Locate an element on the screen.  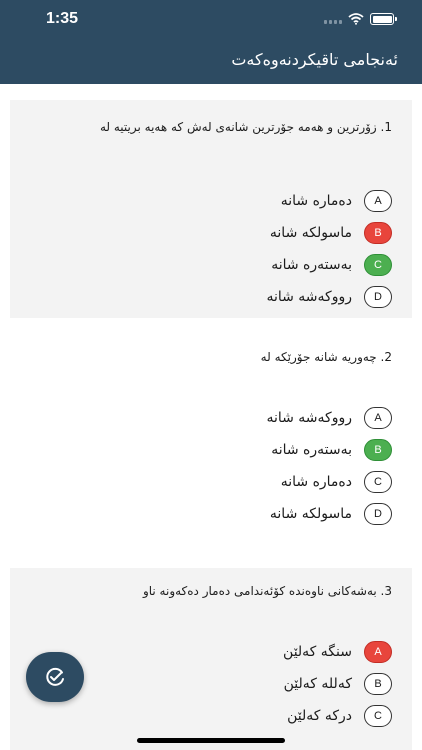
option-label: سنگە کەلێن is located at coordinates (317, 652).